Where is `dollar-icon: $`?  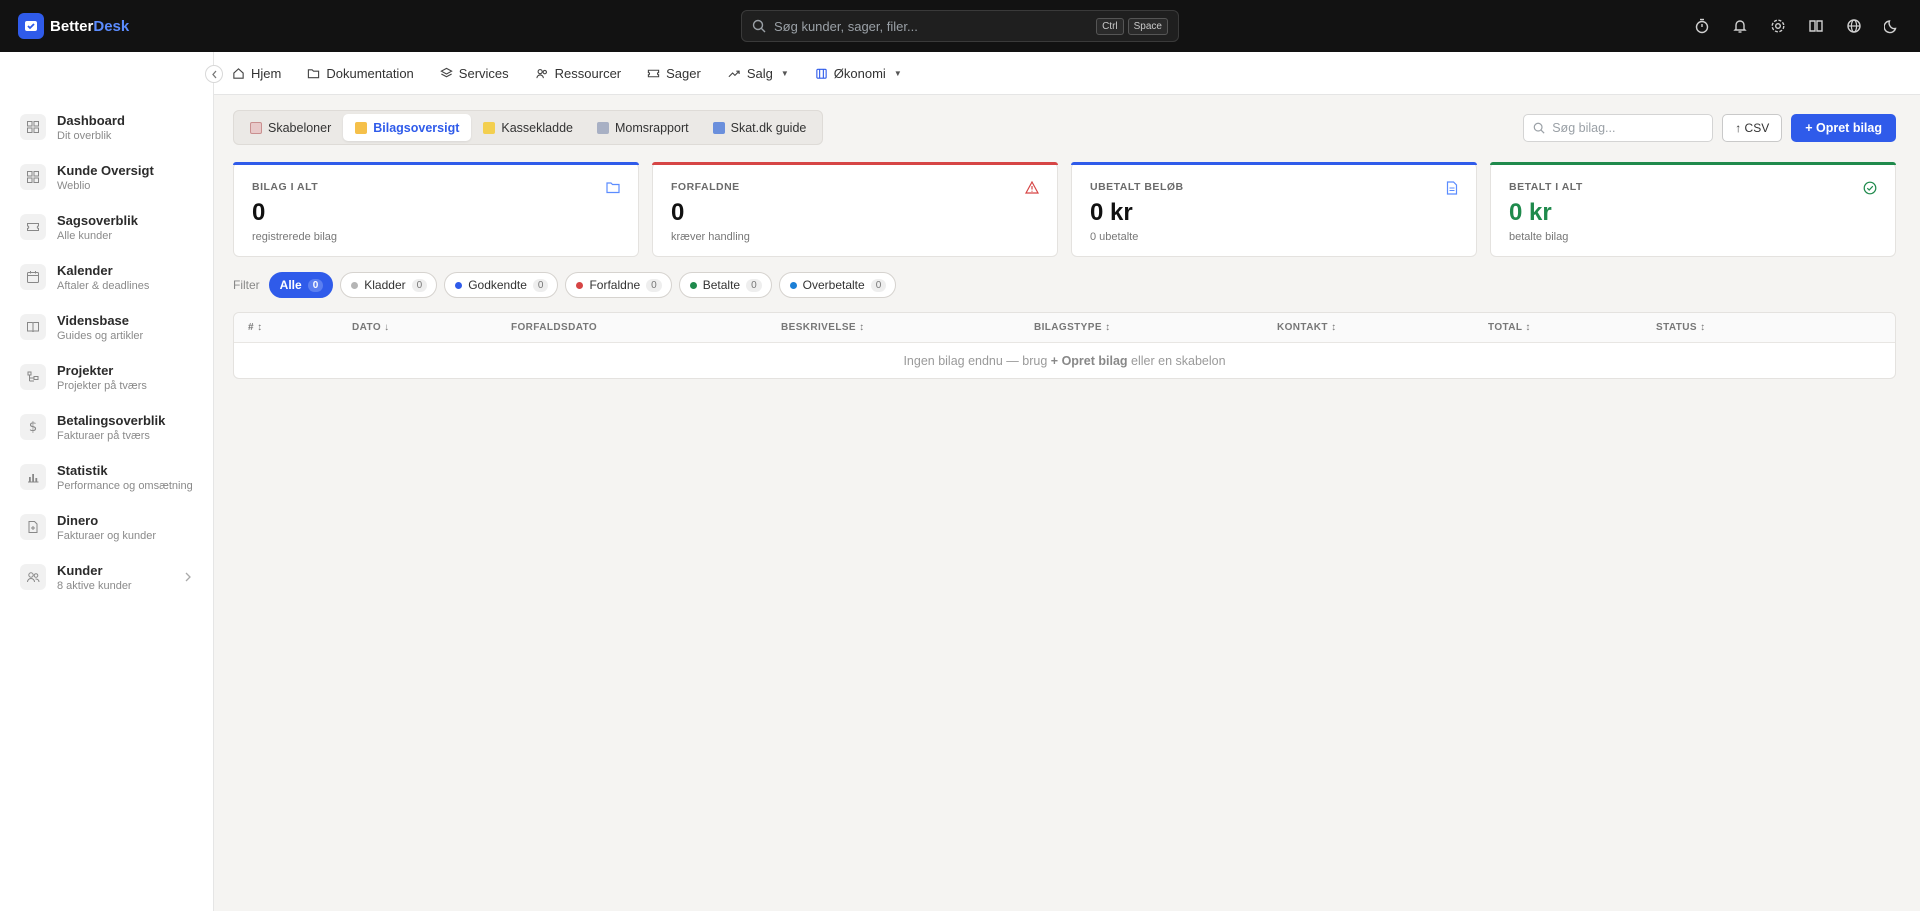 dollar-icon: $ is located at coordinates (33, 427).